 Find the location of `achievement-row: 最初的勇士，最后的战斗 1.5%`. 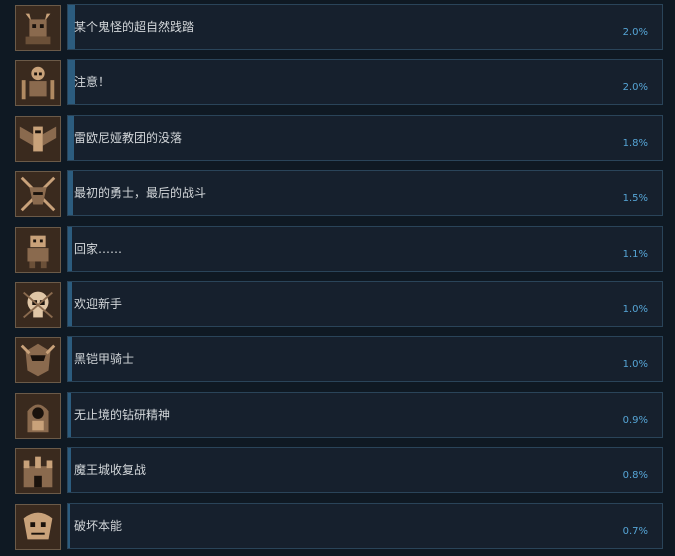

achievement-row: 最初的勇士，最后的战斗 1.5% is located at coordinates (337, 195).